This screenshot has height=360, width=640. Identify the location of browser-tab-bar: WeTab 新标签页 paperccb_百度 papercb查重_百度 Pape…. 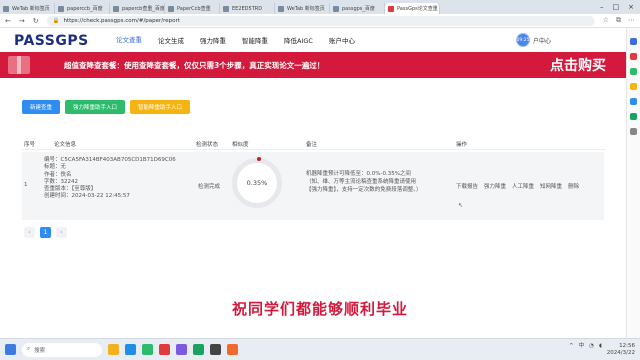
(320, 7).